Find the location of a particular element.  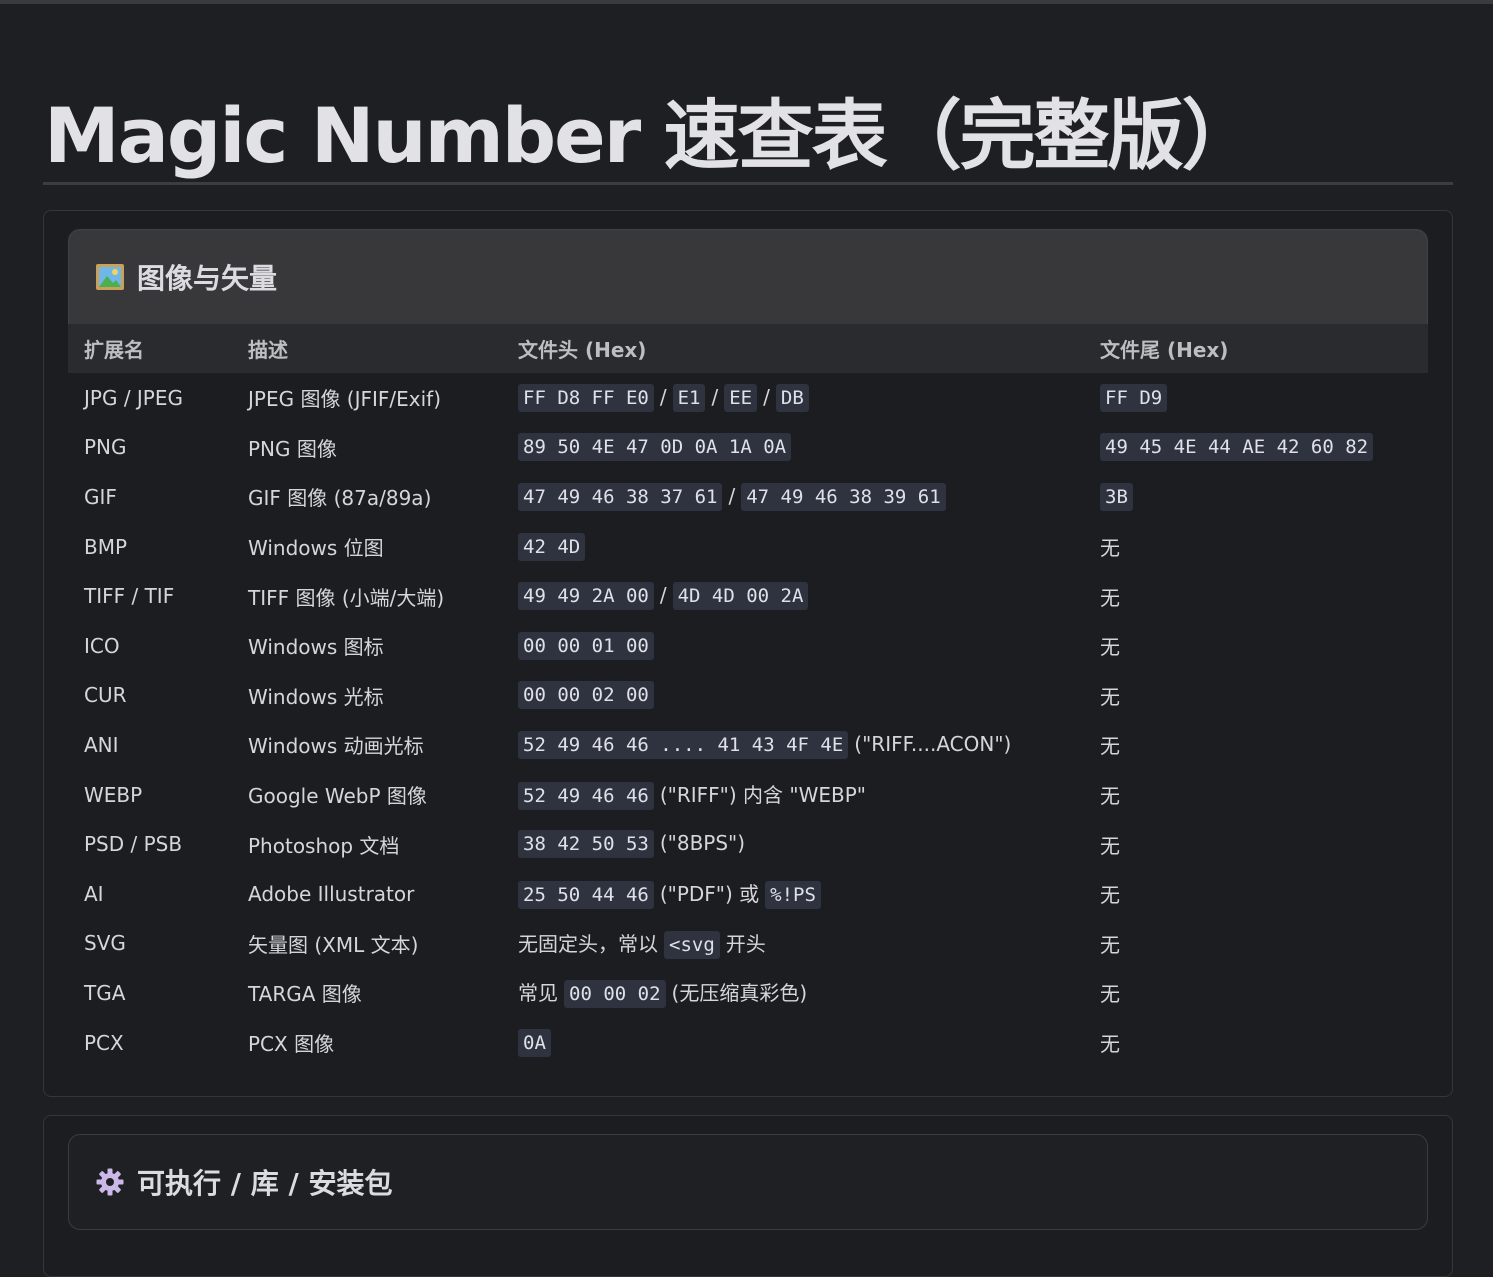

cell-file-head: 42 4D is located at coordinates (793, 547).